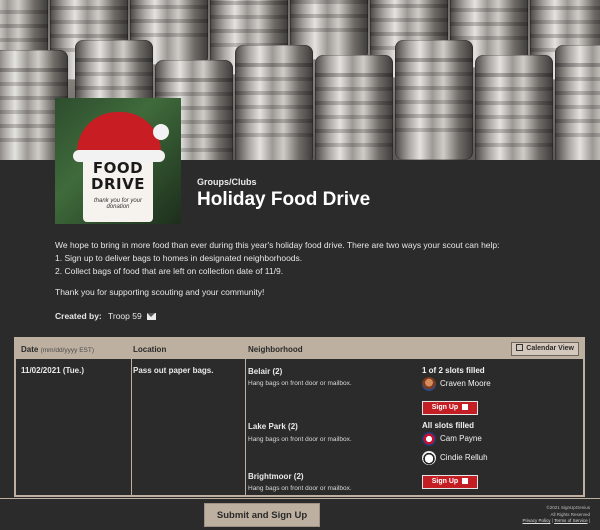  Describe the element at coordinates (119, 137) in the screenshot. I see `santa-hat-graphic` at that location.